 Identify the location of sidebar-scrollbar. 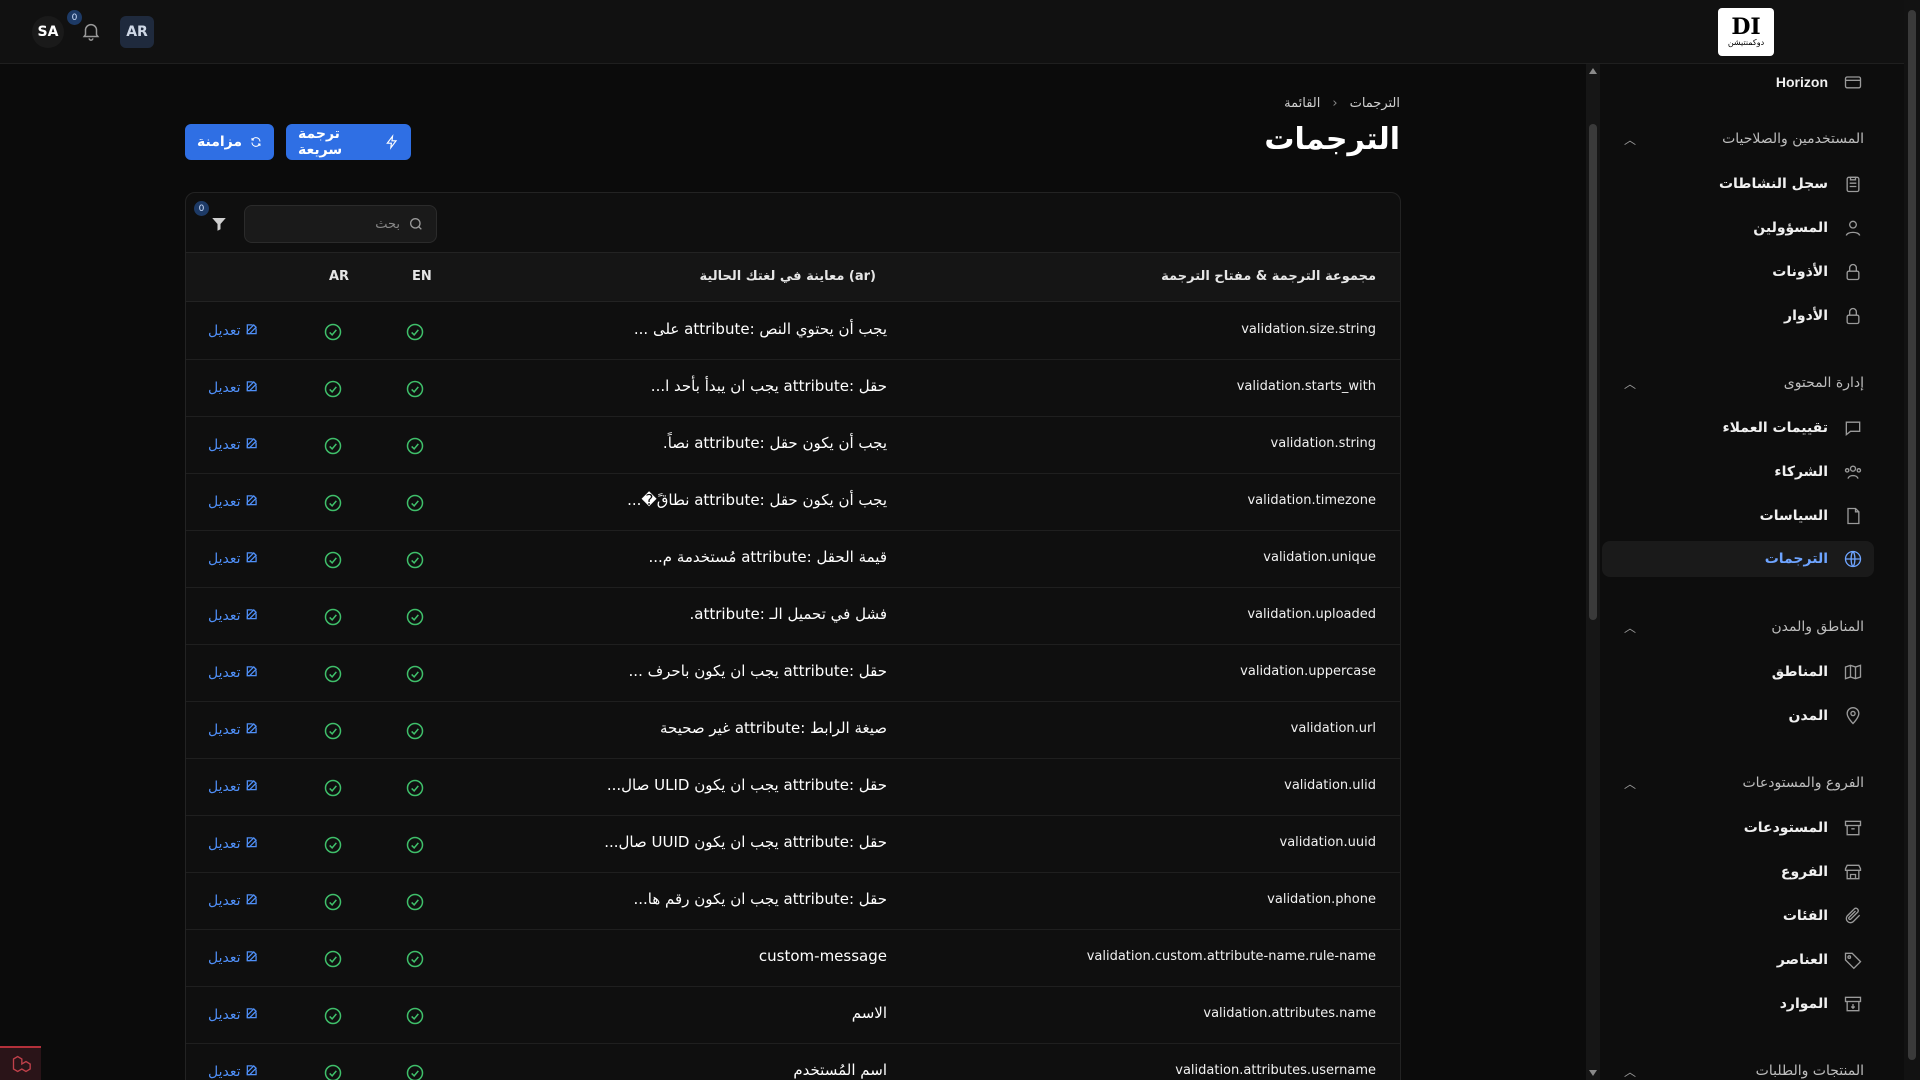
(1912, 540).